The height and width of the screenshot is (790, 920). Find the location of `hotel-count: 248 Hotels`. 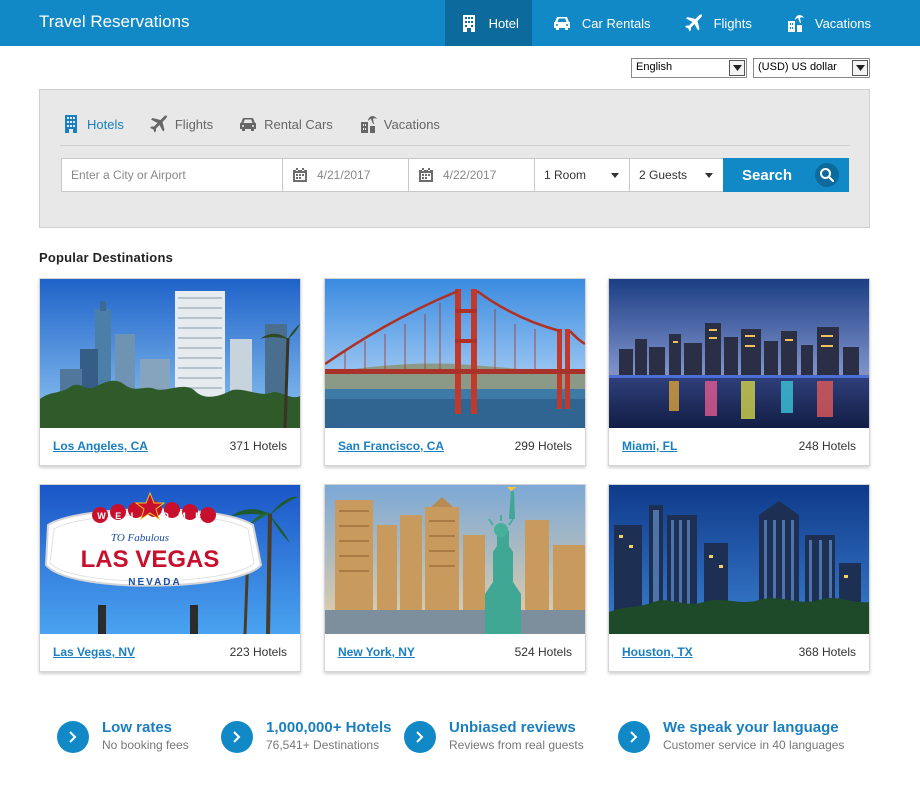

hotel-count: 248 Hotels is located at coordinates (827, 446).